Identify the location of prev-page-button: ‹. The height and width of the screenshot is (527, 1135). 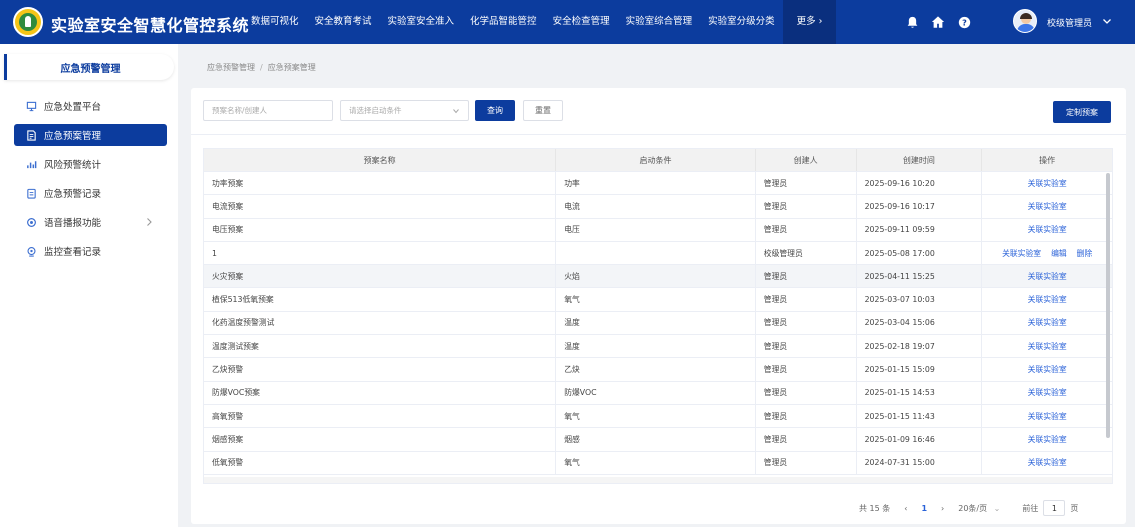
(905, 508).